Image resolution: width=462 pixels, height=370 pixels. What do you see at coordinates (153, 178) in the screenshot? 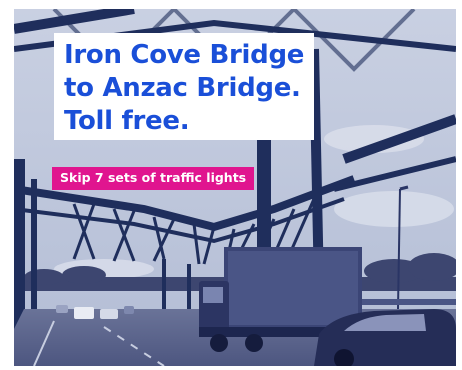
I see `tagline-badge: Skip 7 sets of traffic lights` at bounding box center [153, 178].